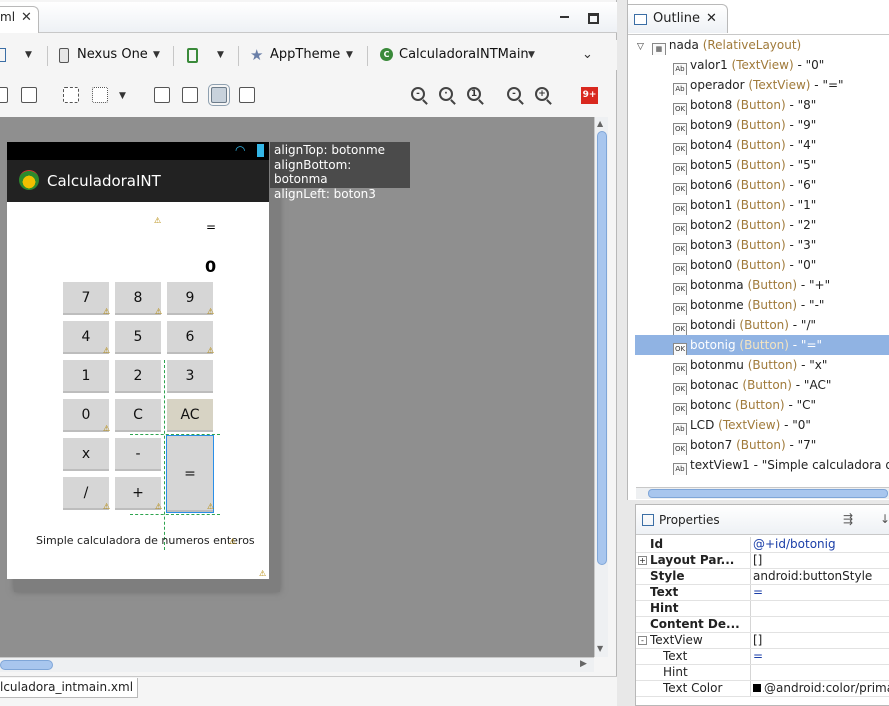 This screenshot has width=889, height=706. What do you see at coordinates (86, 376) in the screenshot?
I see `button-1: 1` at bounding box center [86, 376].